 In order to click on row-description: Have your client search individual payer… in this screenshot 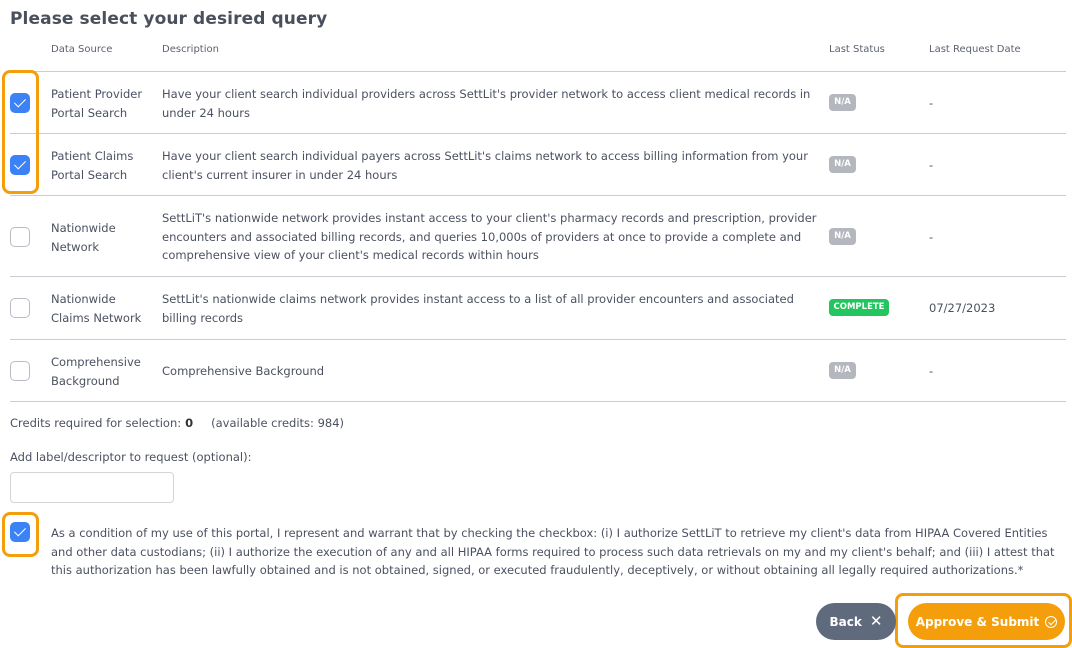, I will do `click(485, 165)`.